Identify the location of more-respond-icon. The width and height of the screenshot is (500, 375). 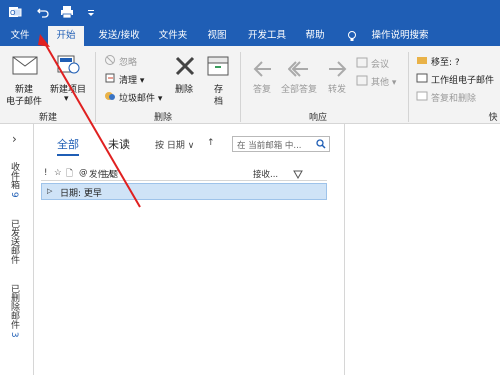
(362, 80).